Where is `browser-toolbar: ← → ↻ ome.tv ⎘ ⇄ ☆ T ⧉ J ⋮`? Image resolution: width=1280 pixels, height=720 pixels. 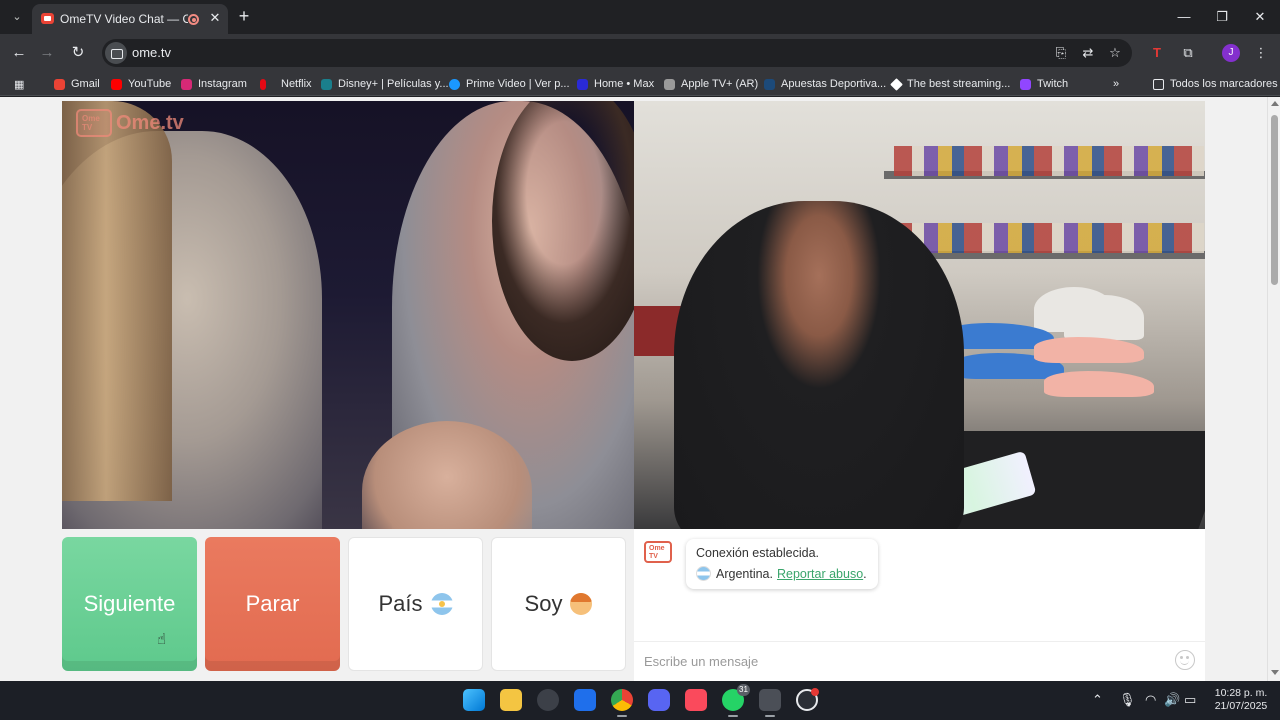
browser-toolbar: ← → ↻ ome.tv ⎘ ⇄ ☆ T ⧉ J ⋮ is located at coordinates (640, 53).